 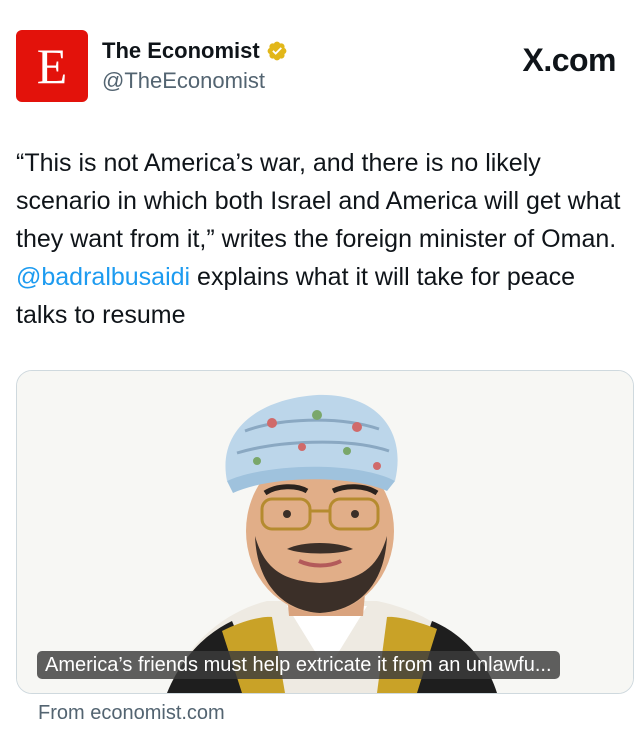 I want to click on account-info: The Economist @TheEconomist, so click(x=195, y=65).